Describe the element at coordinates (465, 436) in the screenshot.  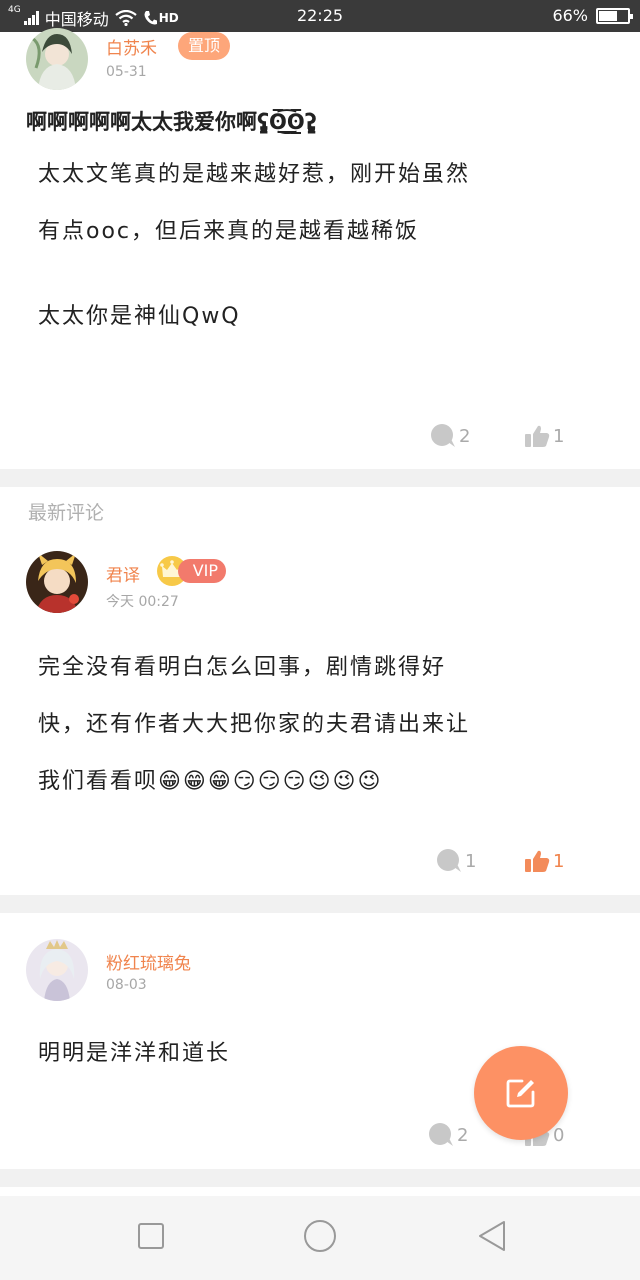
I see `post-comment-count: 2` at that location.